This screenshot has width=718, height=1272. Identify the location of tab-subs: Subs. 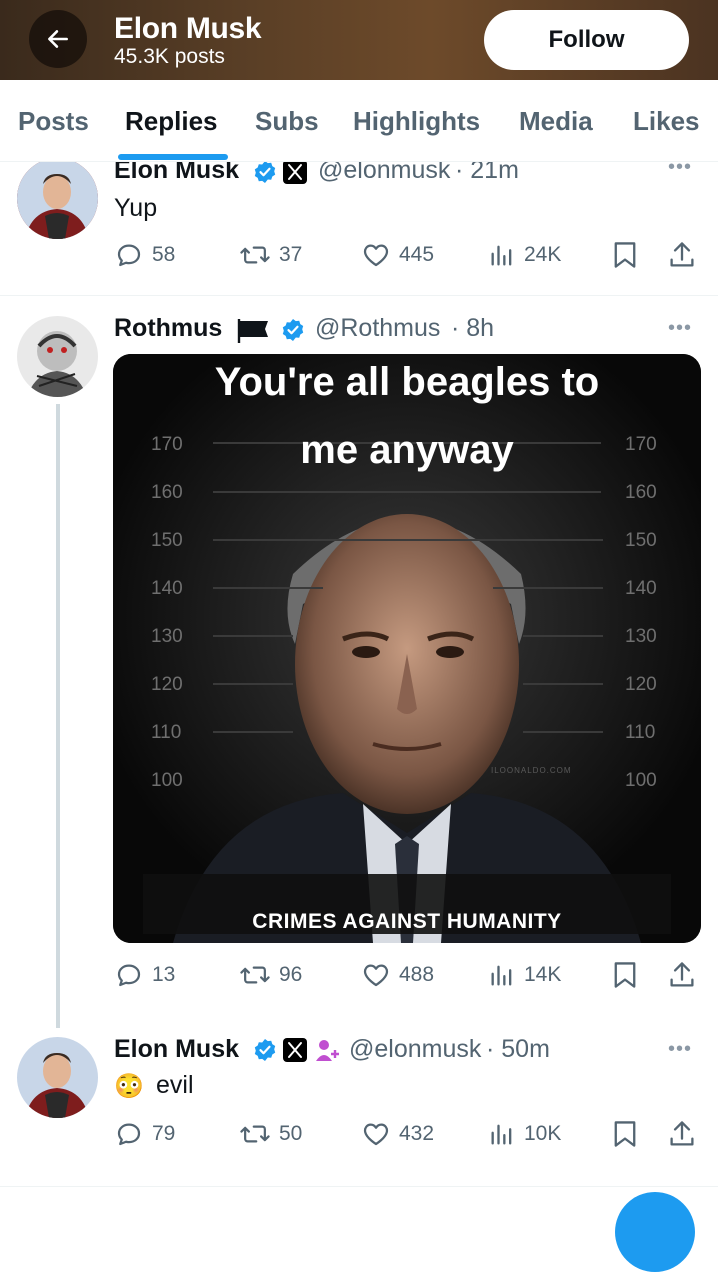
(287, 121).